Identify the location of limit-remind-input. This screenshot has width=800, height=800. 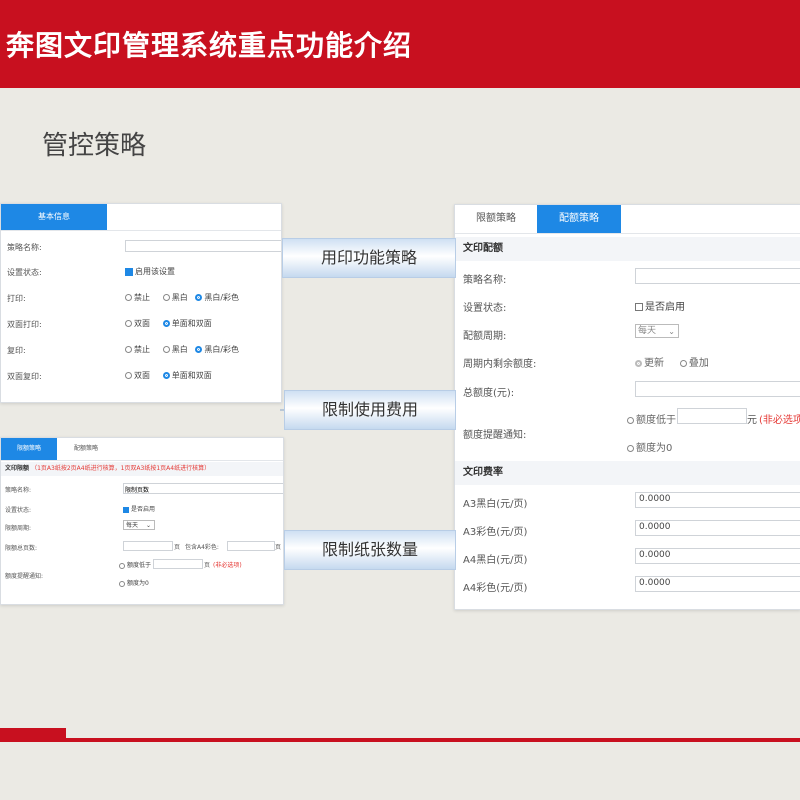
(178, 564).